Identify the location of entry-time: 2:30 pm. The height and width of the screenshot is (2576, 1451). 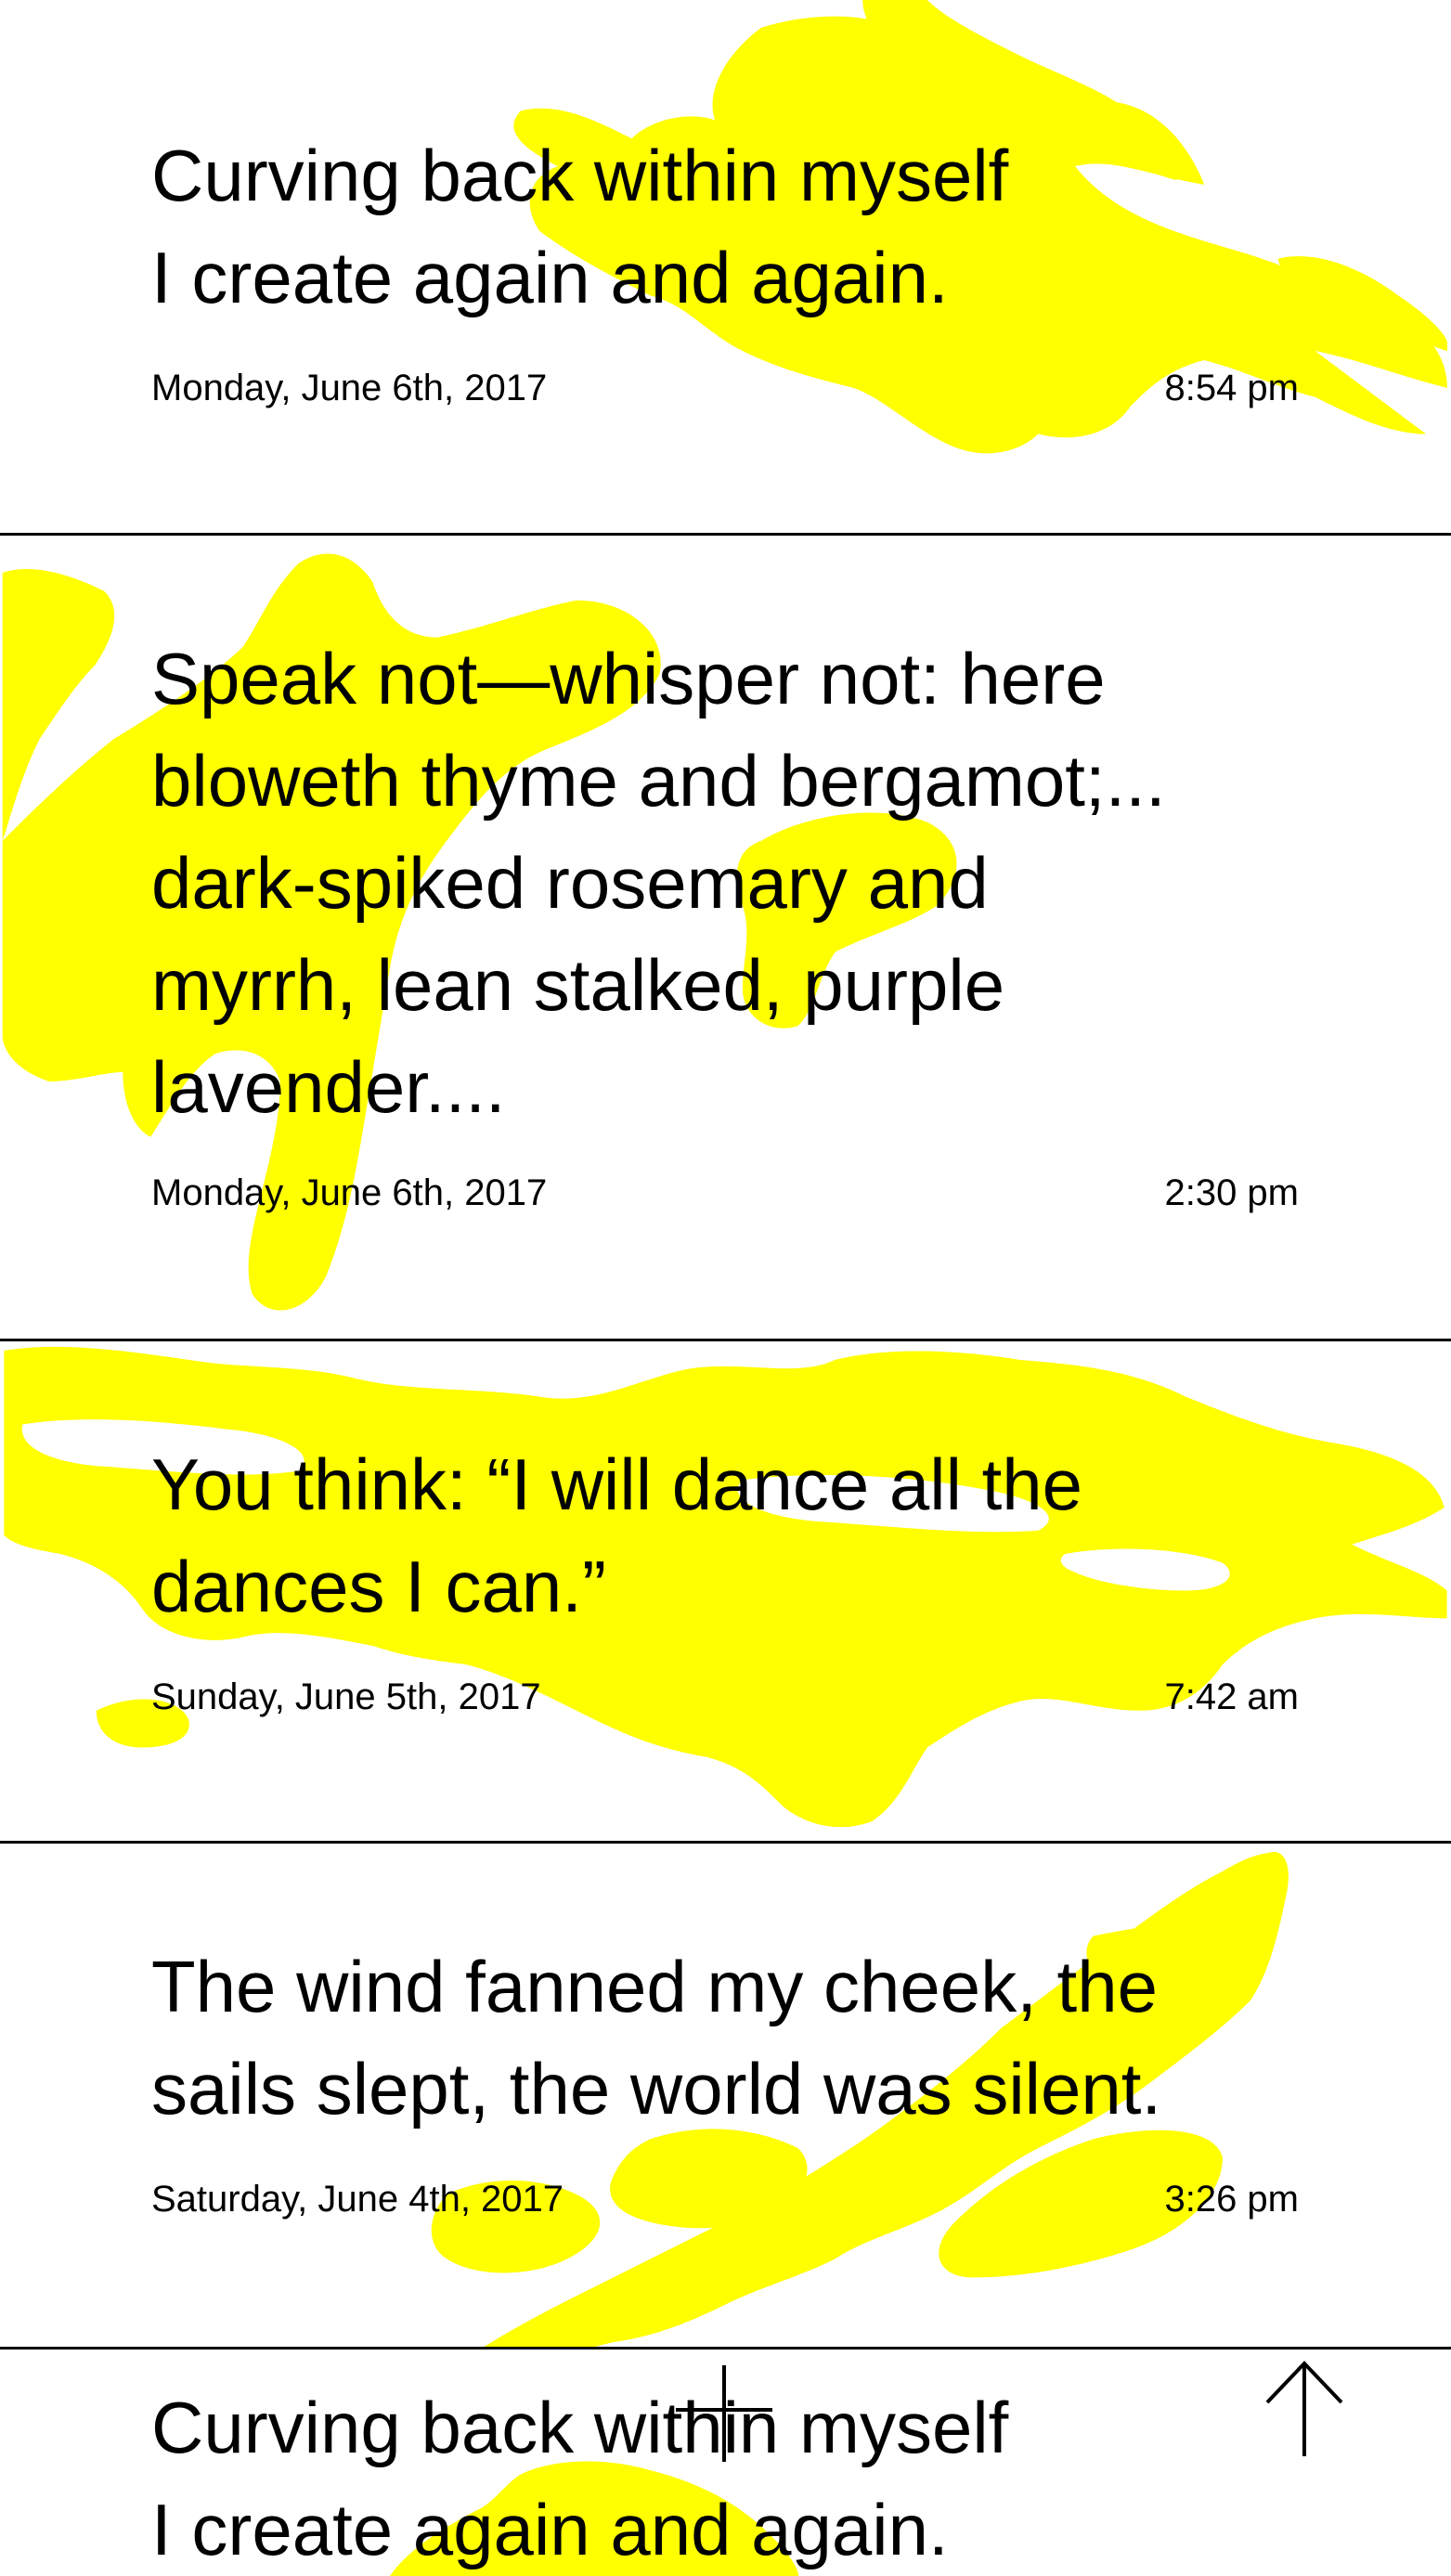
(1231, 1192).